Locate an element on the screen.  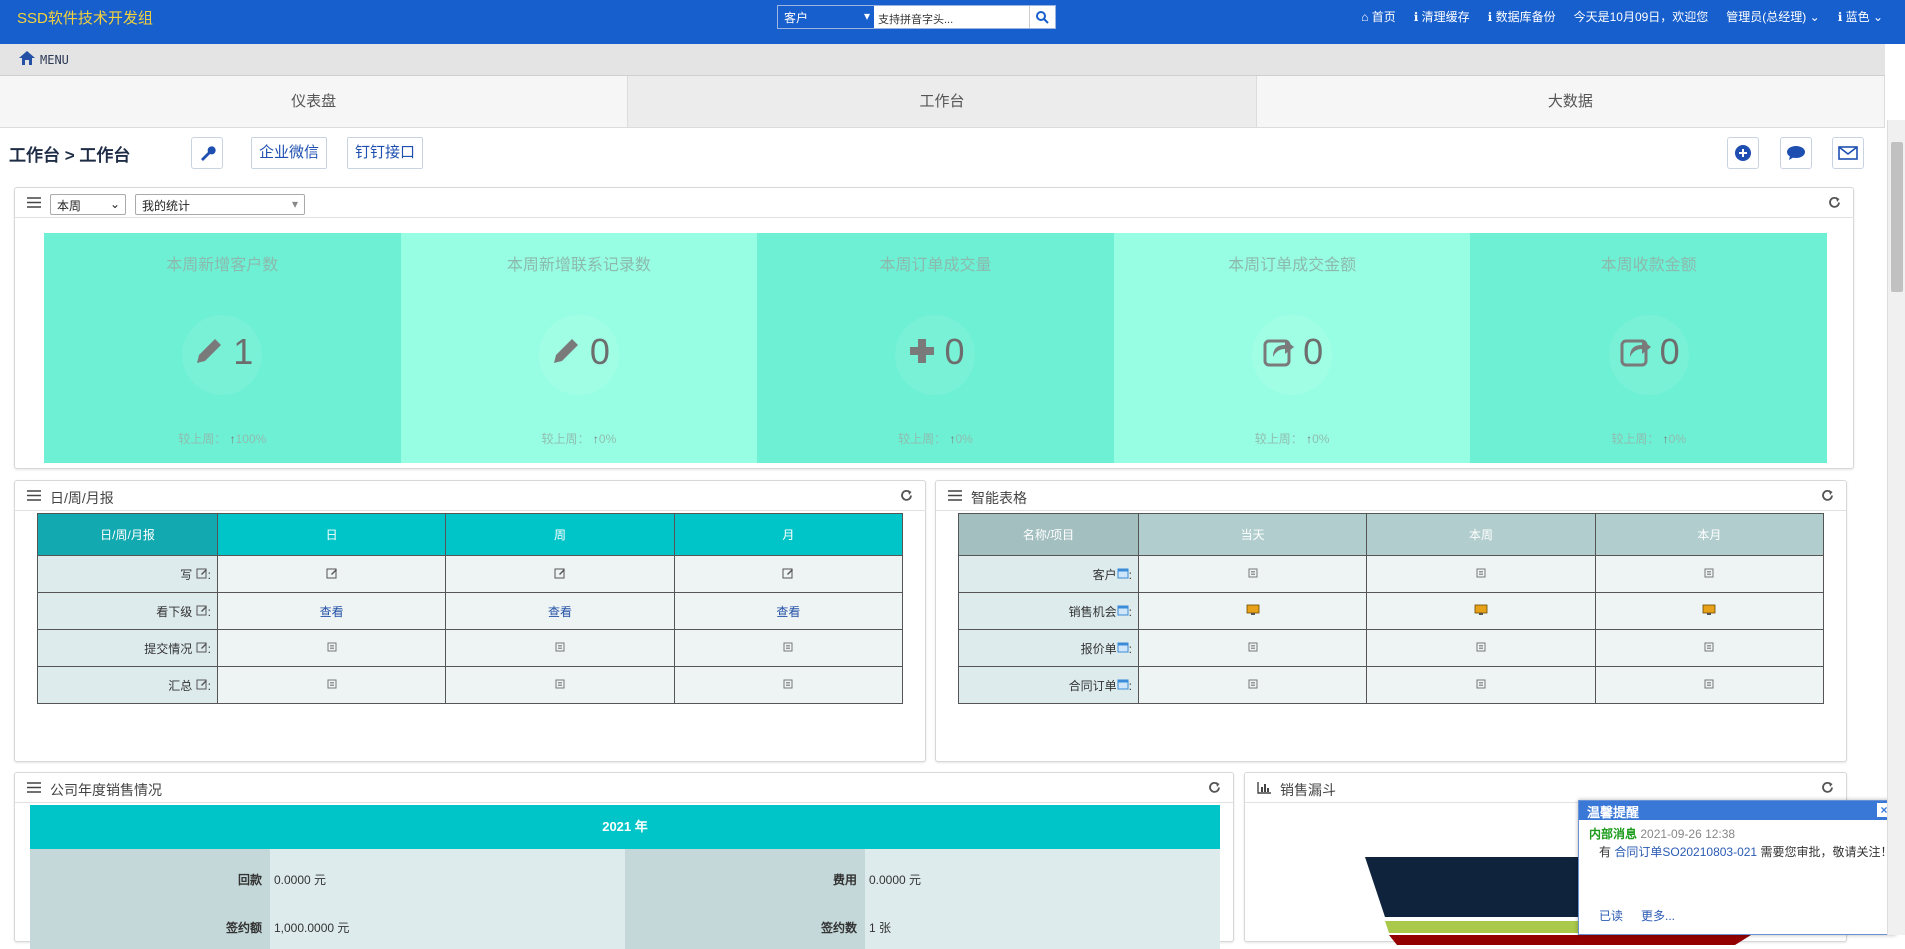
tab-dashboard: 仪表盘 is located at coordinates (314, 101).